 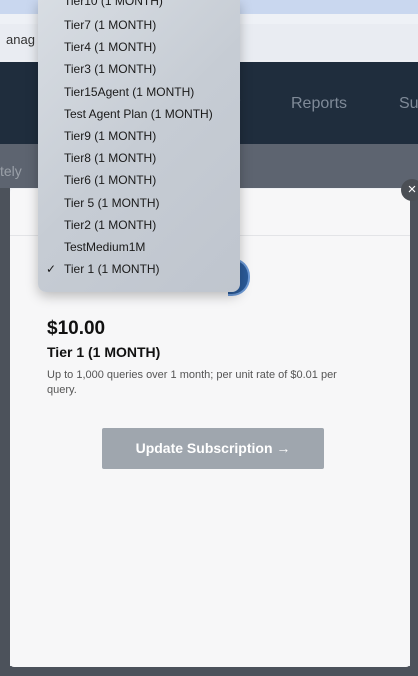 What do you see at coordinates (11, 171) in the screenshot?
I see `band-text: tely` at bounding box center [11, 171].